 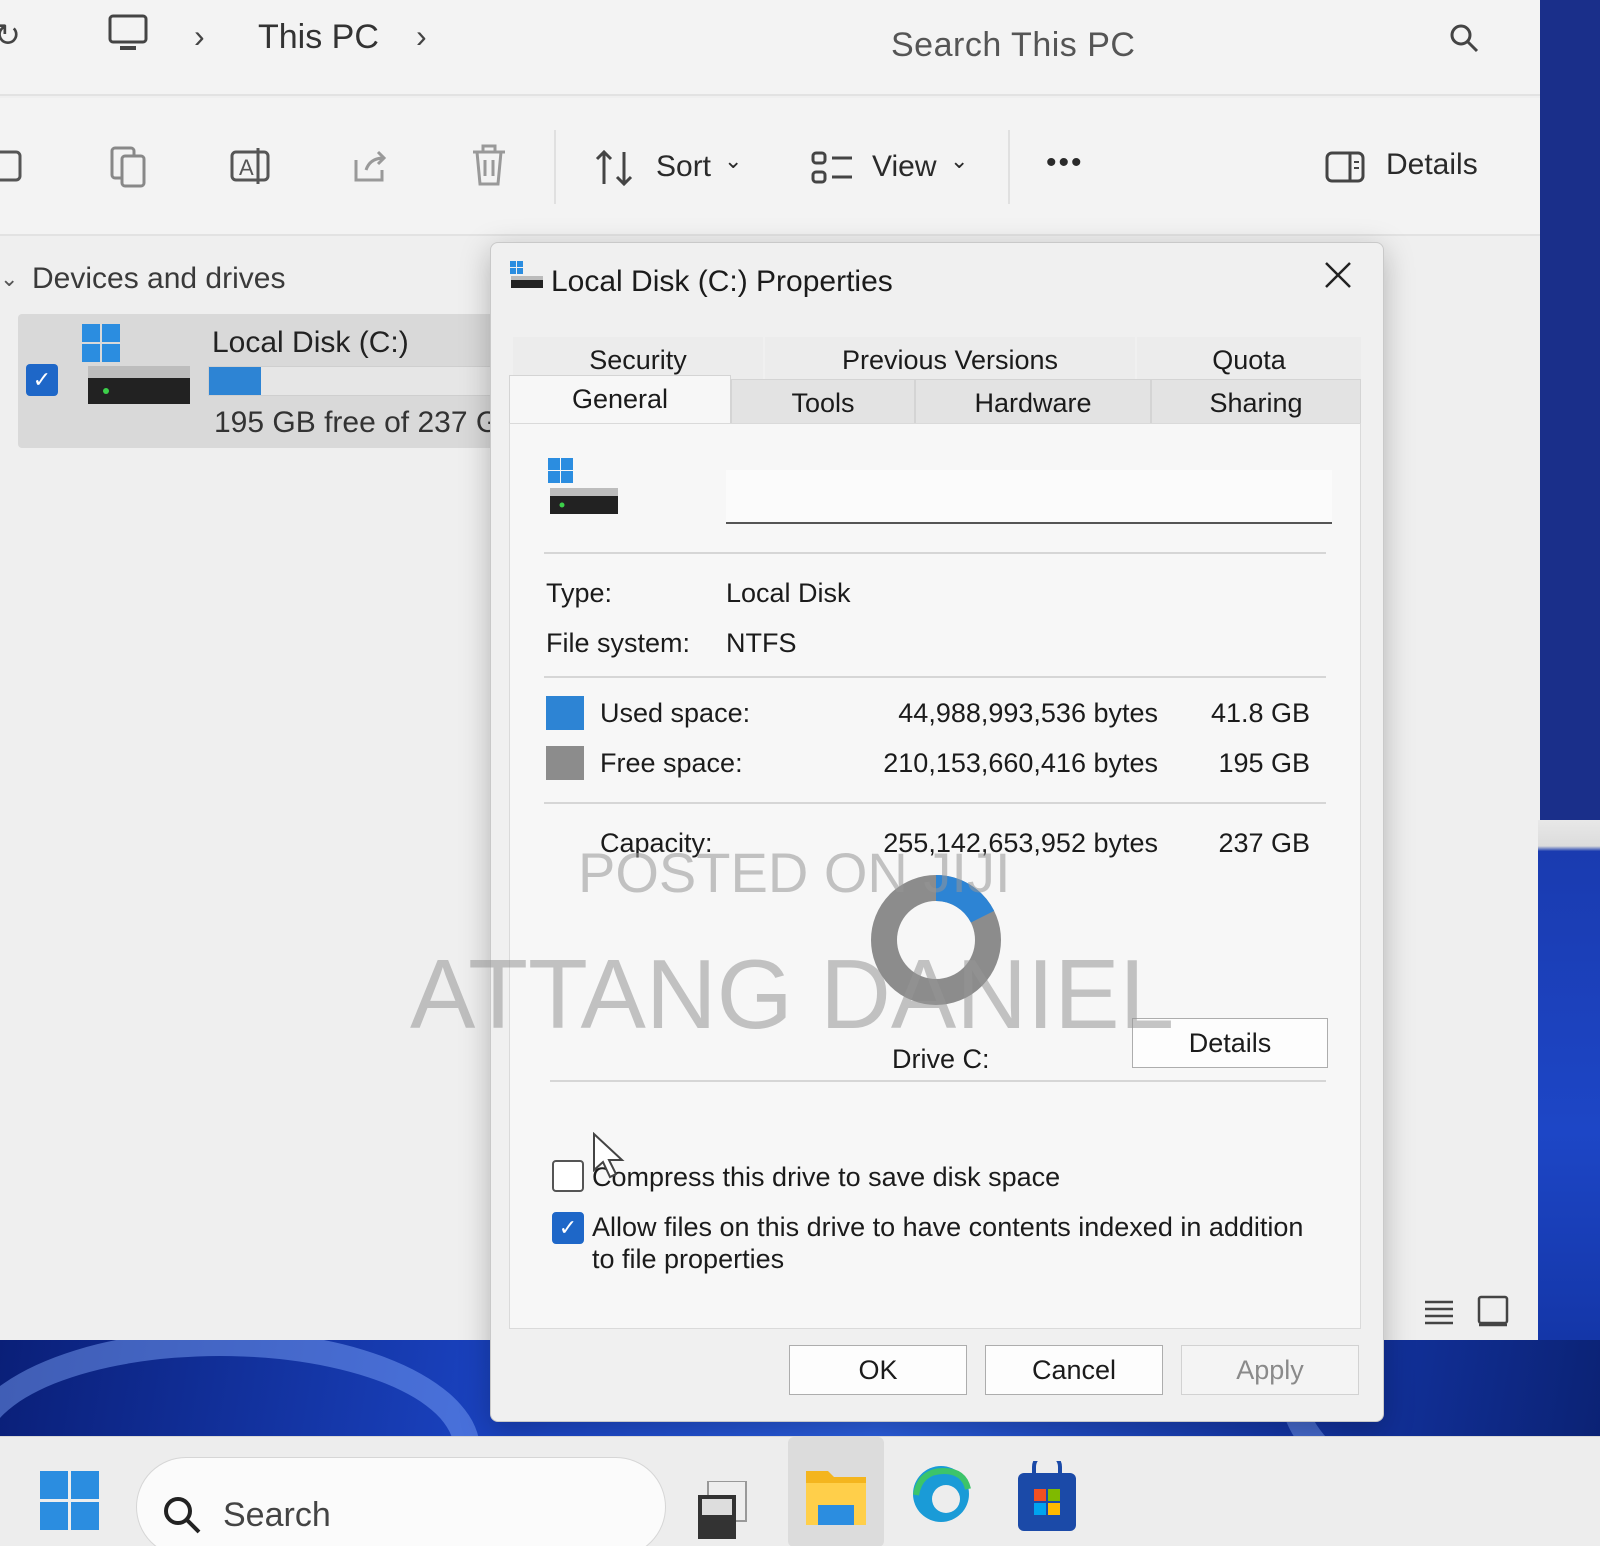 What do you see at coordinates (42, 380) in the screenshot?
I see `drive-select-checkbox: ✓` at bounding box center [42, 380].